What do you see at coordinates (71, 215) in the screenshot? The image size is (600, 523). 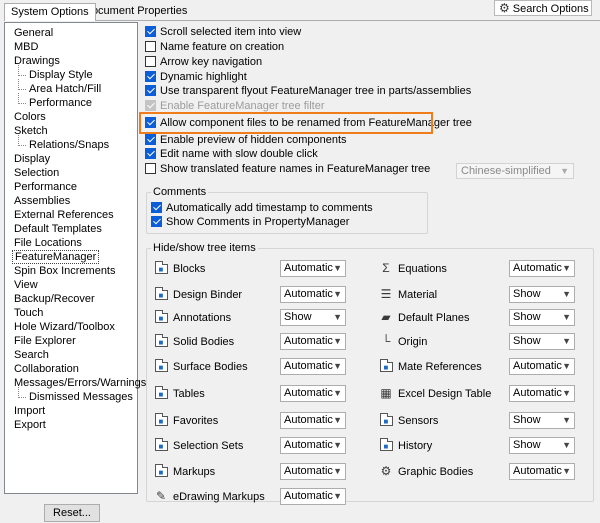 I see `tree-item: External References` at bounding box center [71, 215].